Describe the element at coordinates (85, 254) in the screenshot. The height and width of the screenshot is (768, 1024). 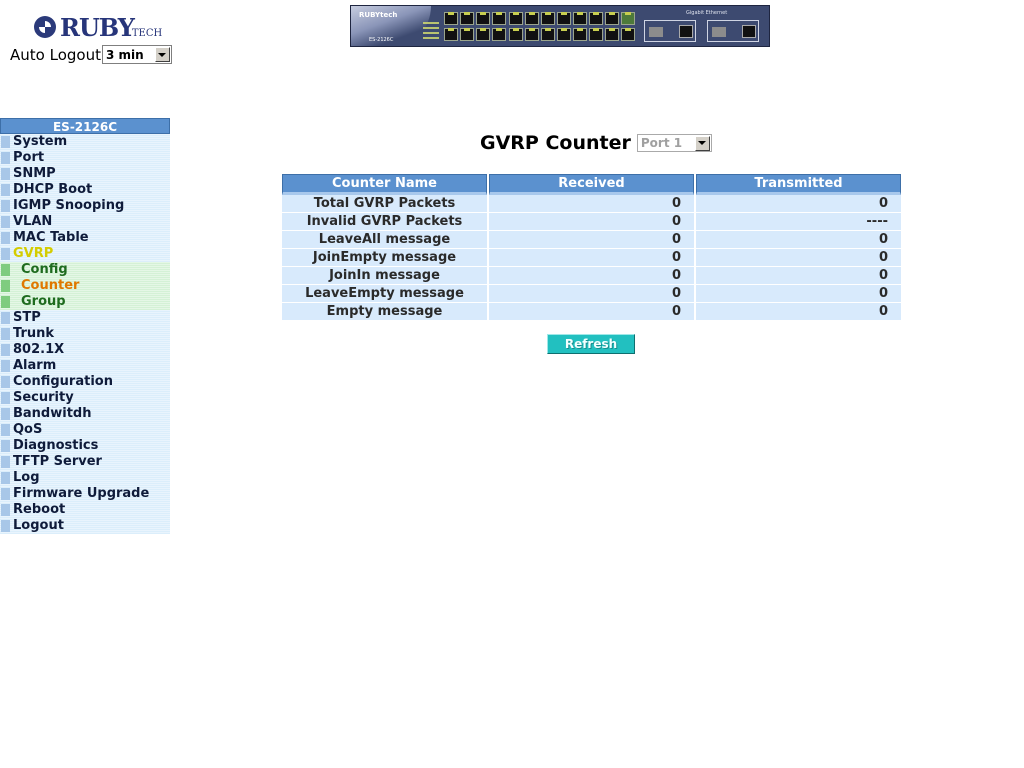
I see `sidebar-item-gvrp: GVRP` at that location.